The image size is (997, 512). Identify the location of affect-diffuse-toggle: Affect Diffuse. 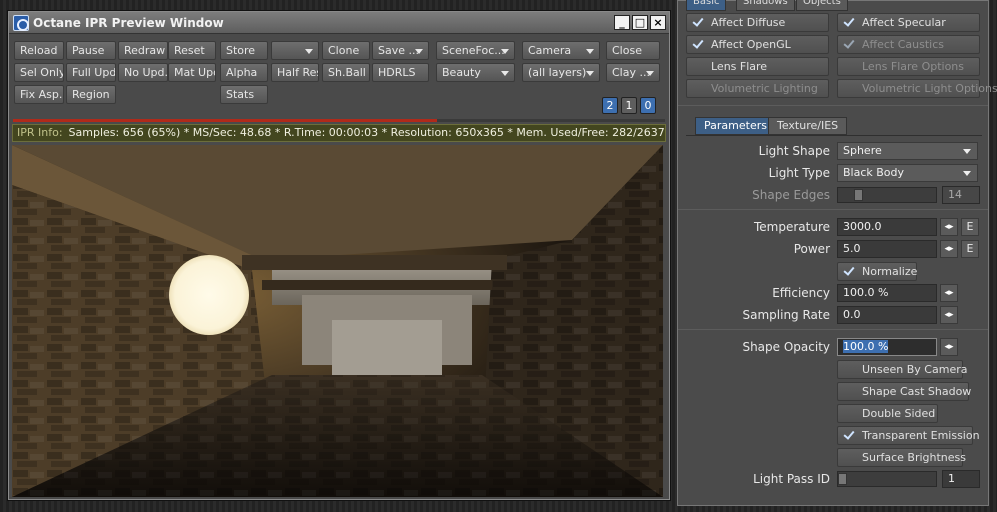
(757, 22).